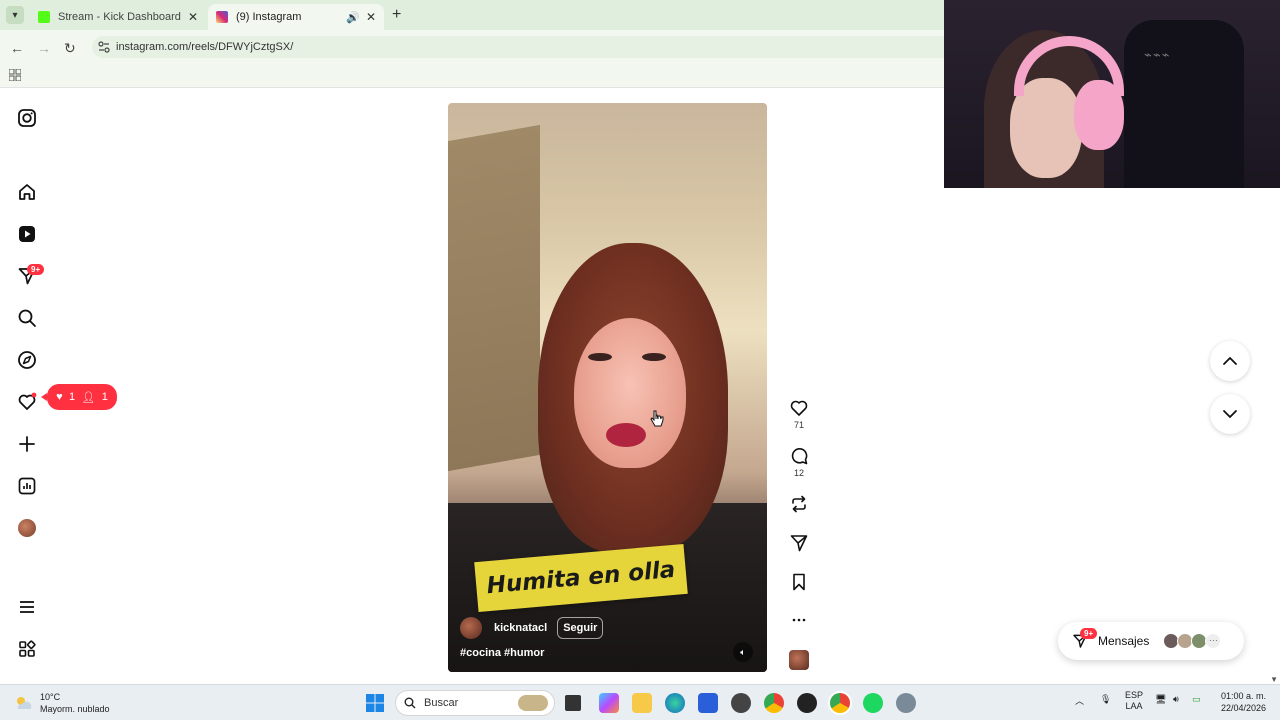 This screenshot has height=720, width=1280. Describe the element at coordinates (104, 47) in the screenshot. I see `site-settings-icon` at that location.